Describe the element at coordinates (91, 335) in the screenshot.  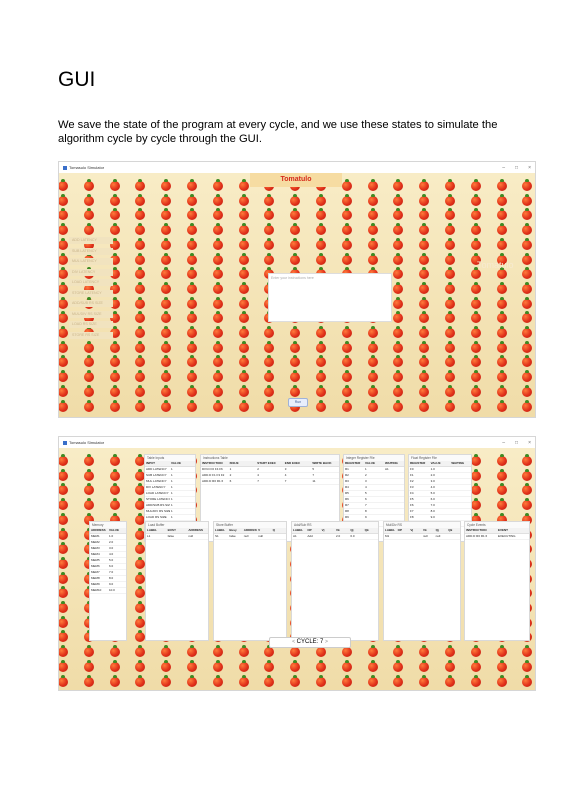
I see `latency-input: STORE RS SIZE` at that location.